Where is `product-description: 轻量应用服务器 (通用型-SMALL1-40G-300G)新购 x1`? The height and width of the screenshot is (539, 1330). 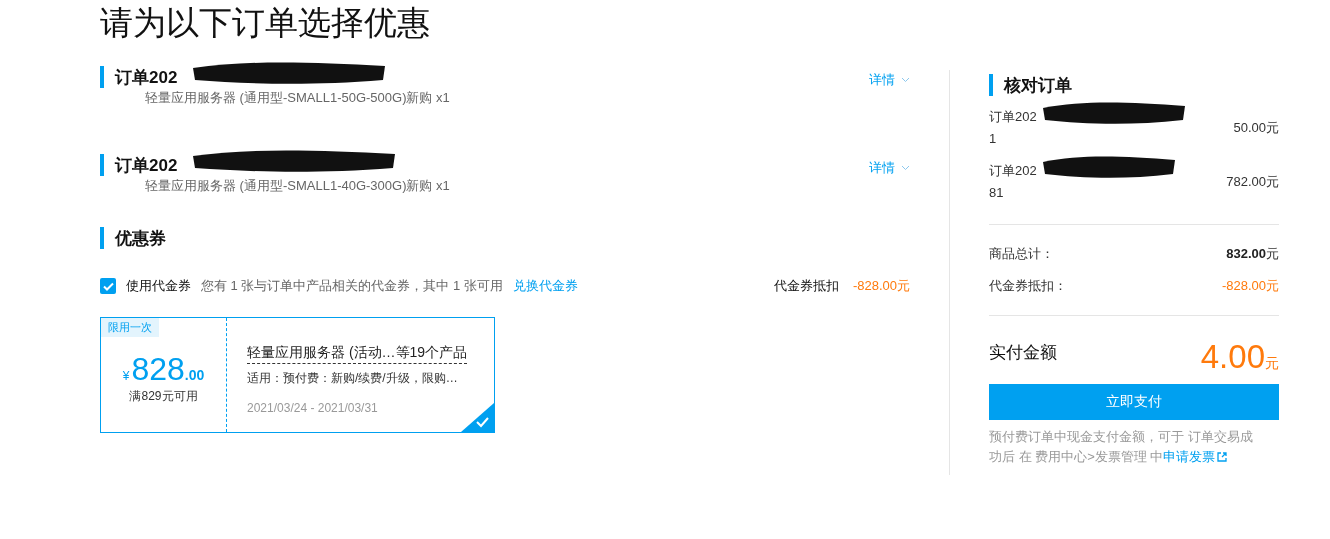 product-description: 轻量应用服务器 (通用型-SMALL1-40G-300G)新购 x1 is located at coordinates (297, 186).